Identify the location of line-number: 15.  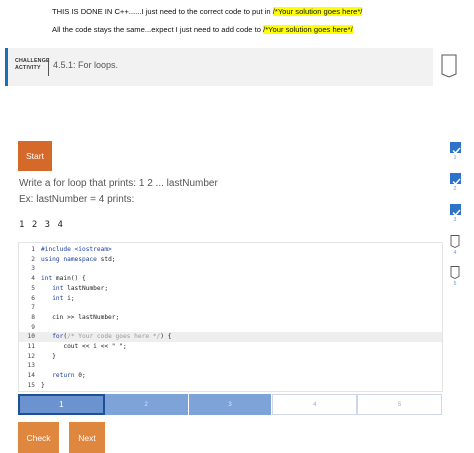
(31, 385).